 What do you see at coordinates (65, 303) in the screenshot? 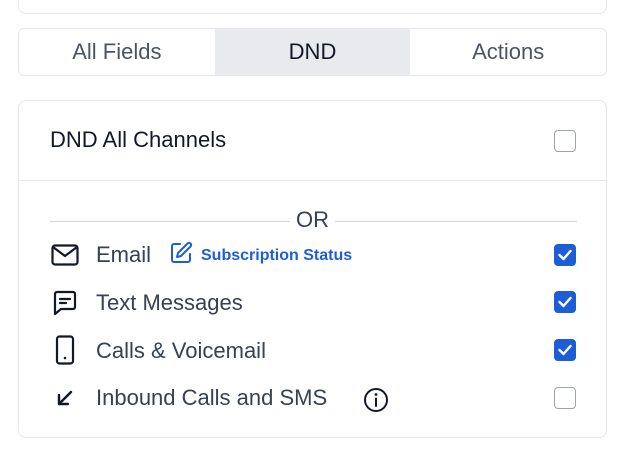
I see `message-icon` at bounding box center [65, 303].